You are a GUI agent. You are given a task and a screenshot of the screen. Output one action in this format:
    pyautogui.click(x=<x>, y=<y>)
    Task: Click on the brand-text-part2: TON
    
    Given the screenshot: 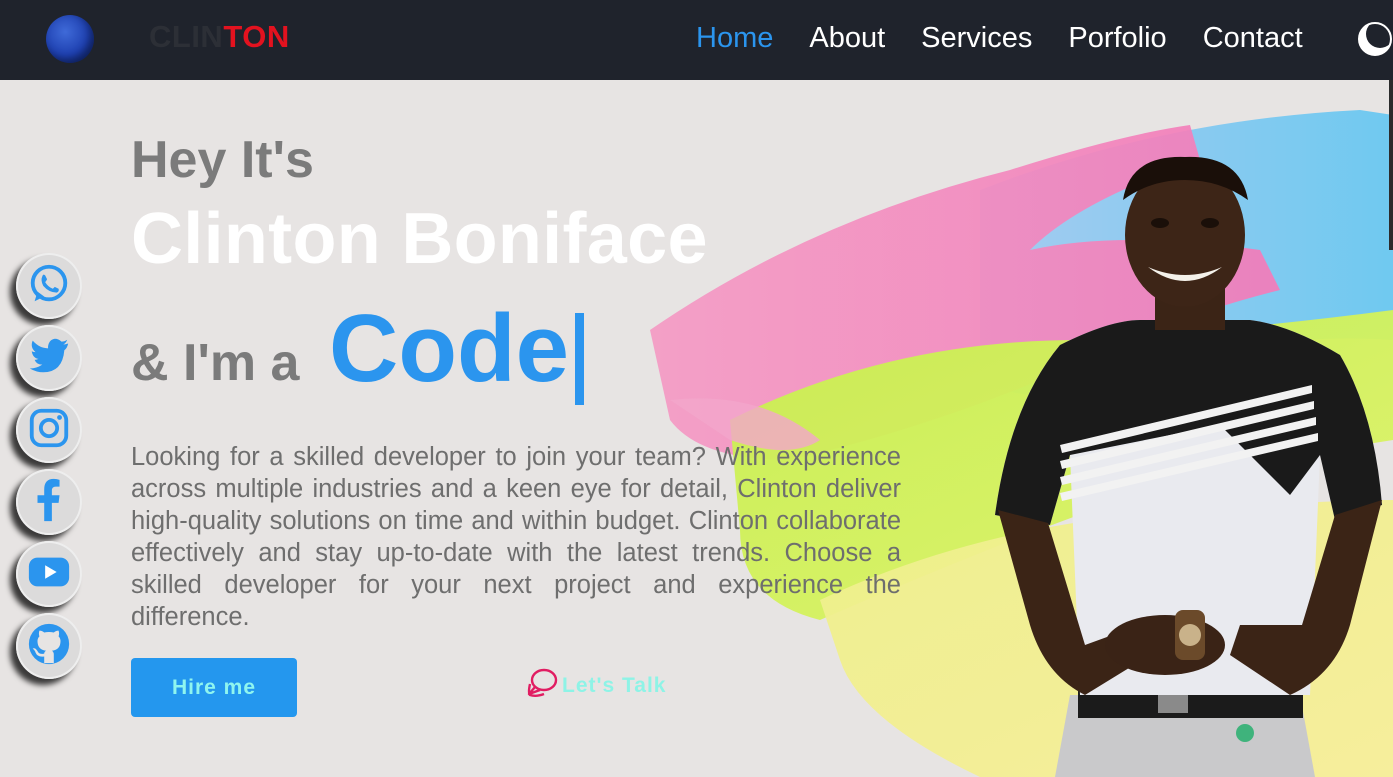 What is the action you would take?
    pyautogui.click(x=256, y=36)
    